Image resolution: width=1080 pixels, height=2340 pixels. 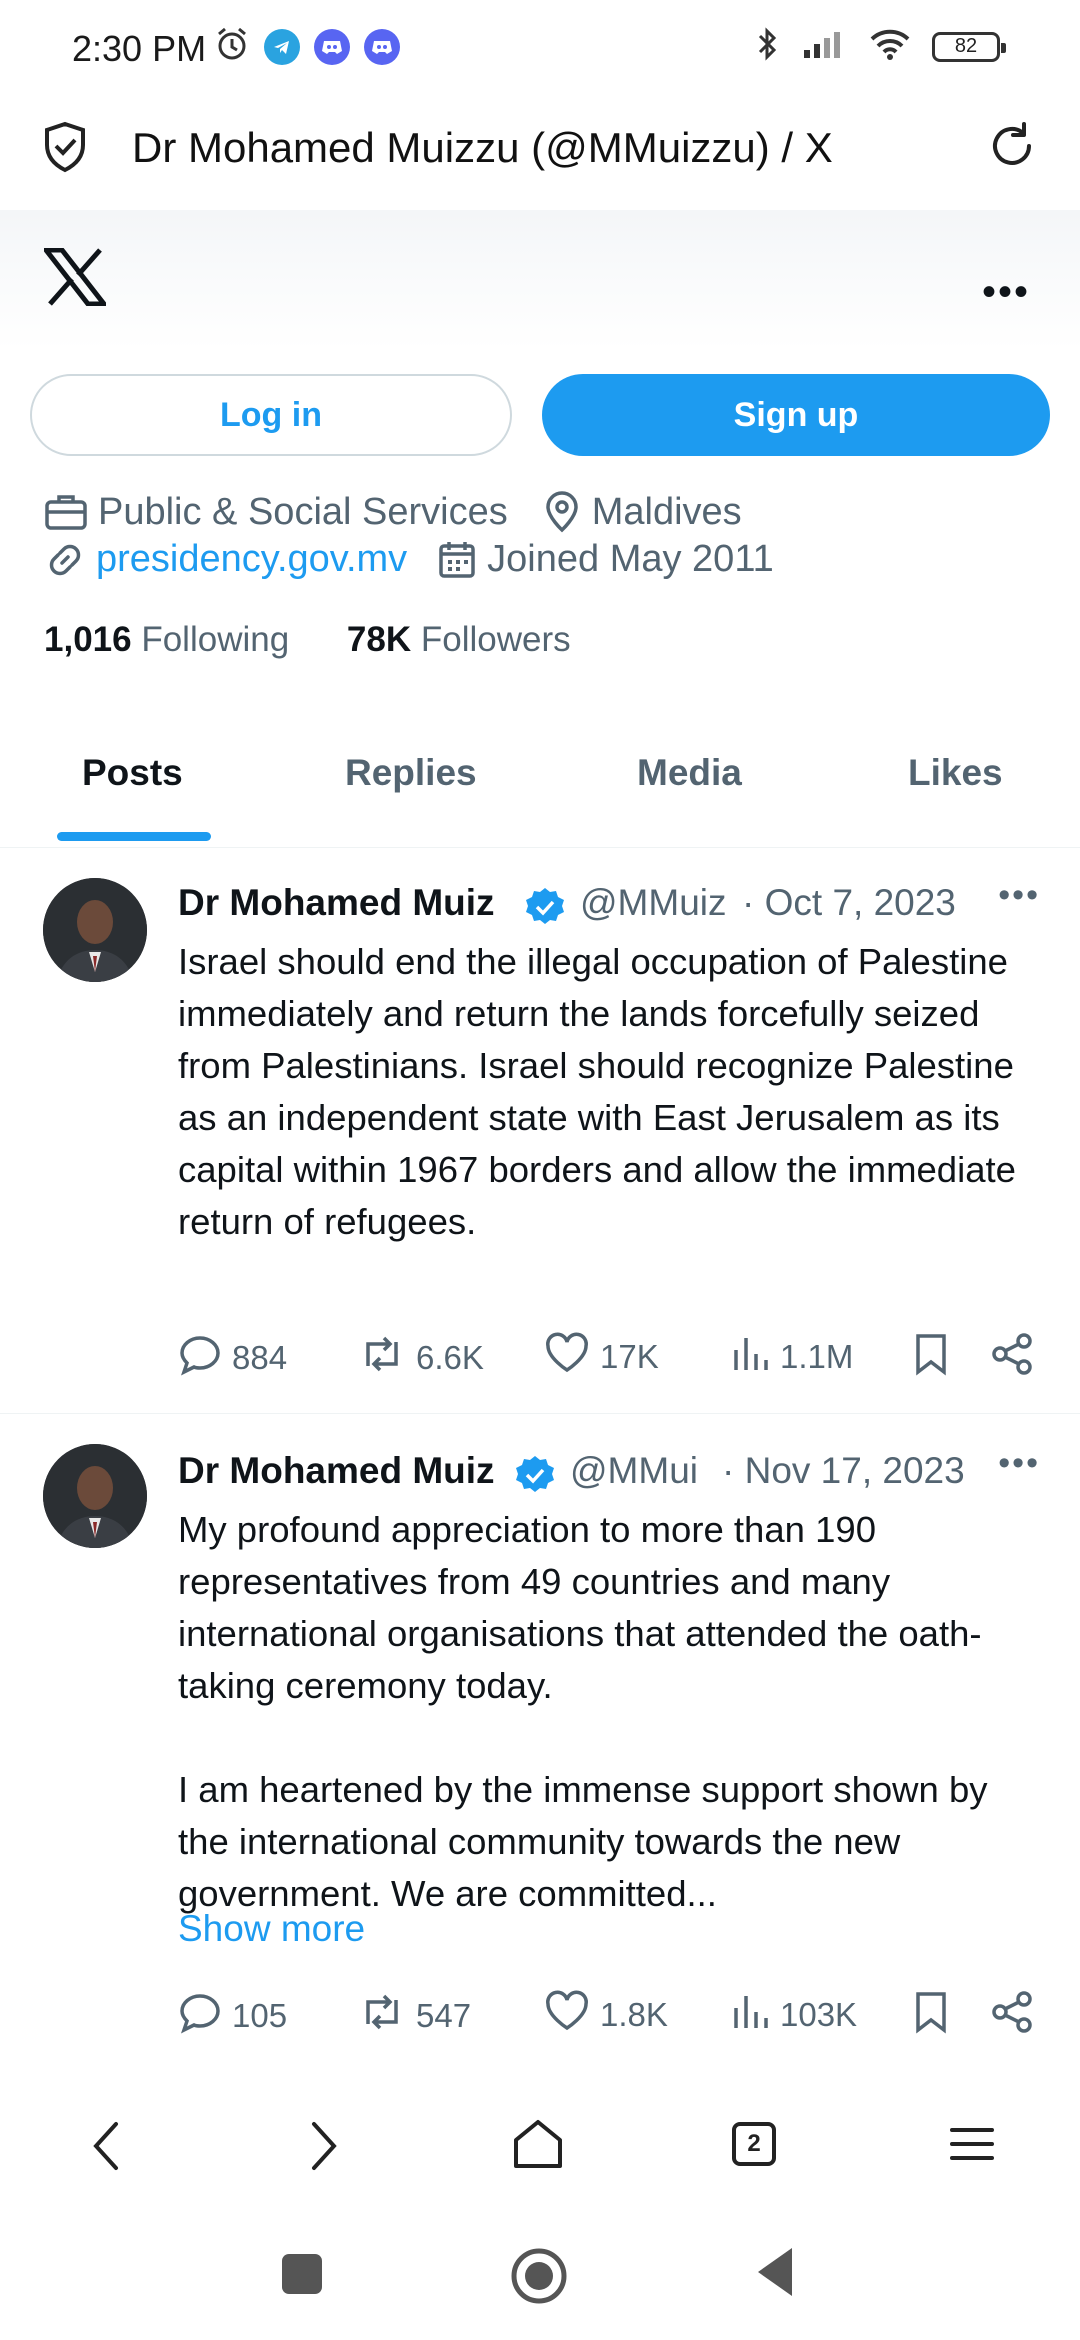 What do you see at coordinates (955, 773) in the screenshot?
I see `tab-likes: Likes` at bounding box center [955, 773].